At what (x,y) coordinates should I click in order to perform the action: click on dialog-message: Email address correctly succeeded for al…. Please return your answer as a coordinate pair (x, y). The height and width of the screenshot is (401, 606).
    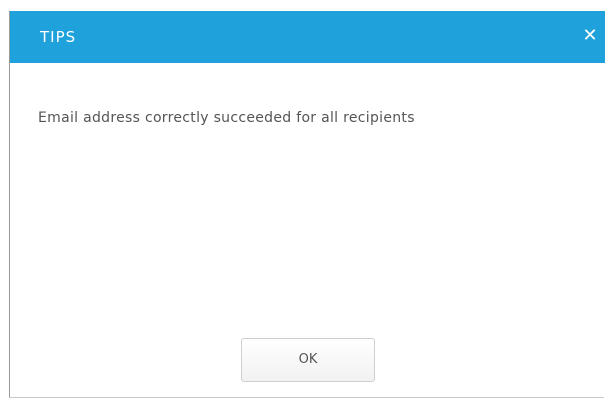
    Looking at the image, I should click on (226, 118).